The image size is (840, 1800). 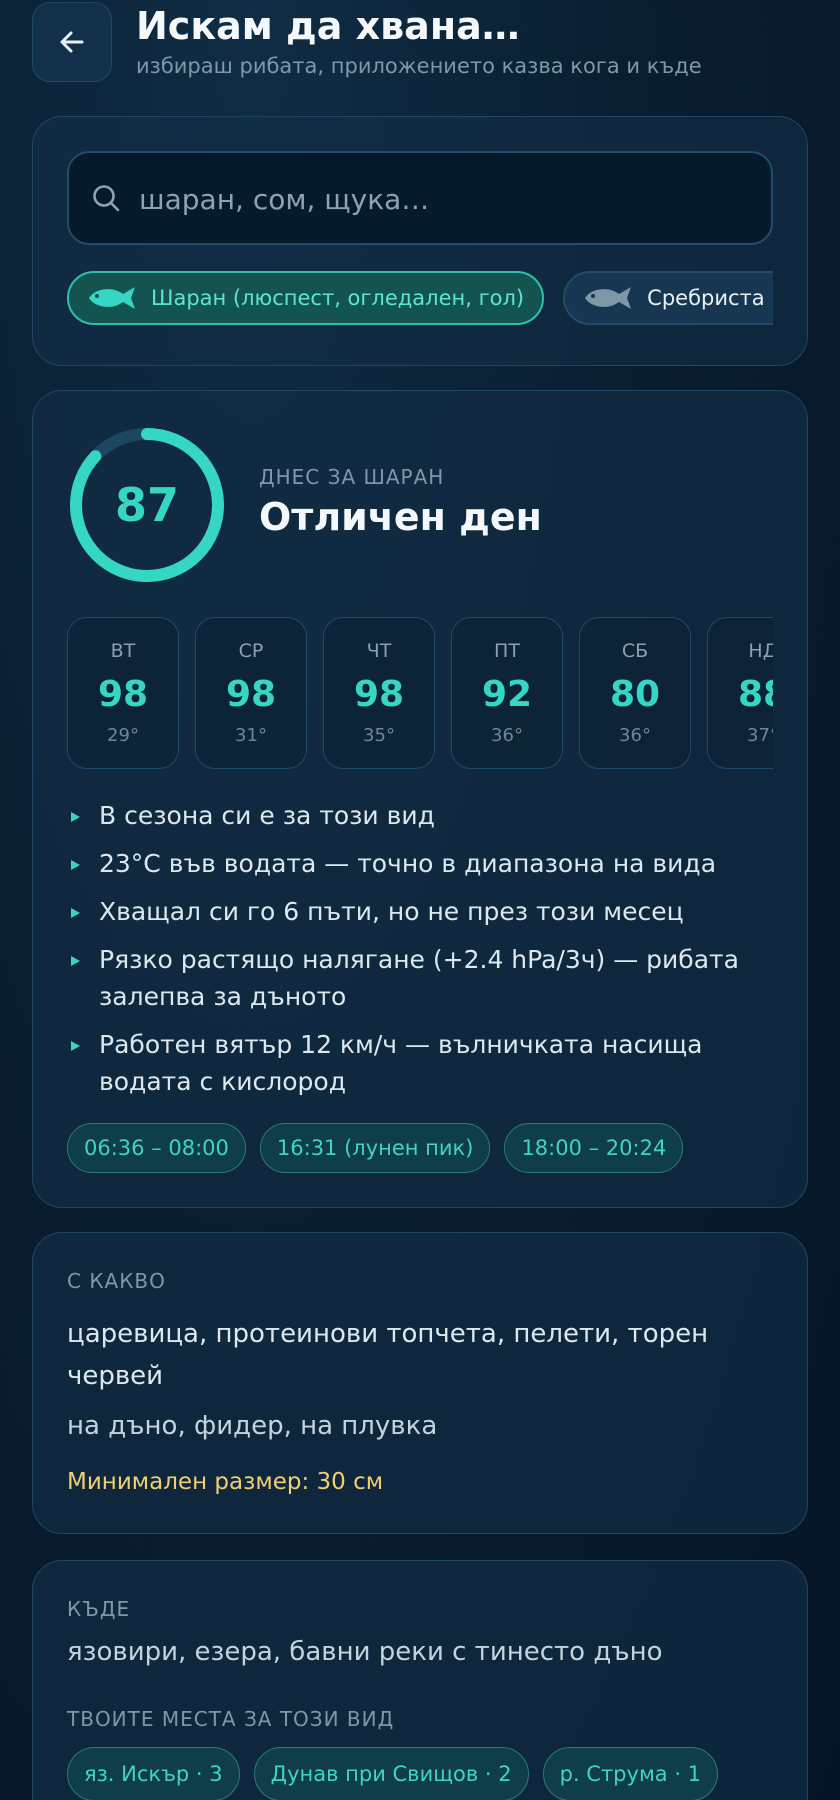 What do you see at coordinates (375, 1148) in the screenshot?
I see `time-window-pill: 16:31 (лунен пик)` at bounding box center [375, 1148].